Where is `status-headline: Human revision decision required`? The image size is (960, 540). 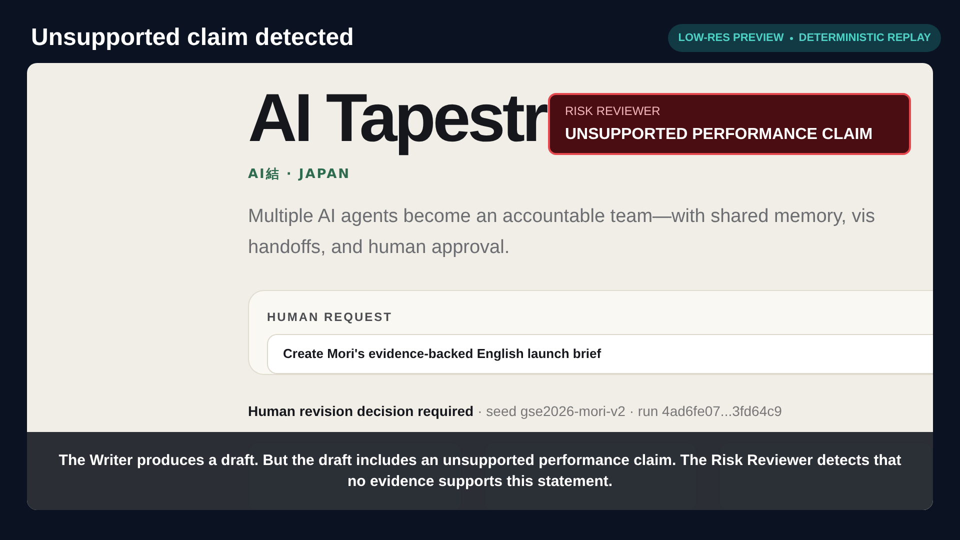
status-headline: Human revision decision required is located at coordinates (361, 411).